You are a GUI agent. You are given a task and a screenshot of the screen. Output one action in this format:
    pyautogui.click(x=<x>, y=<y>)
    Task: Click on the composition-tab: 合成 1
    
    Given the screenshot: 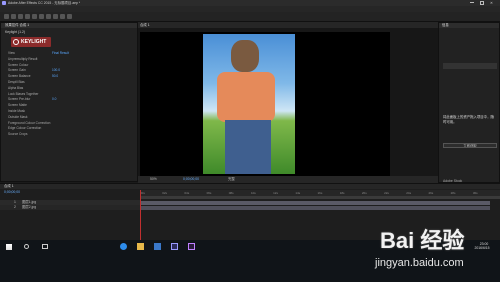 What is the action you would take?
    pyautogui.click(x=160, y=25)
    